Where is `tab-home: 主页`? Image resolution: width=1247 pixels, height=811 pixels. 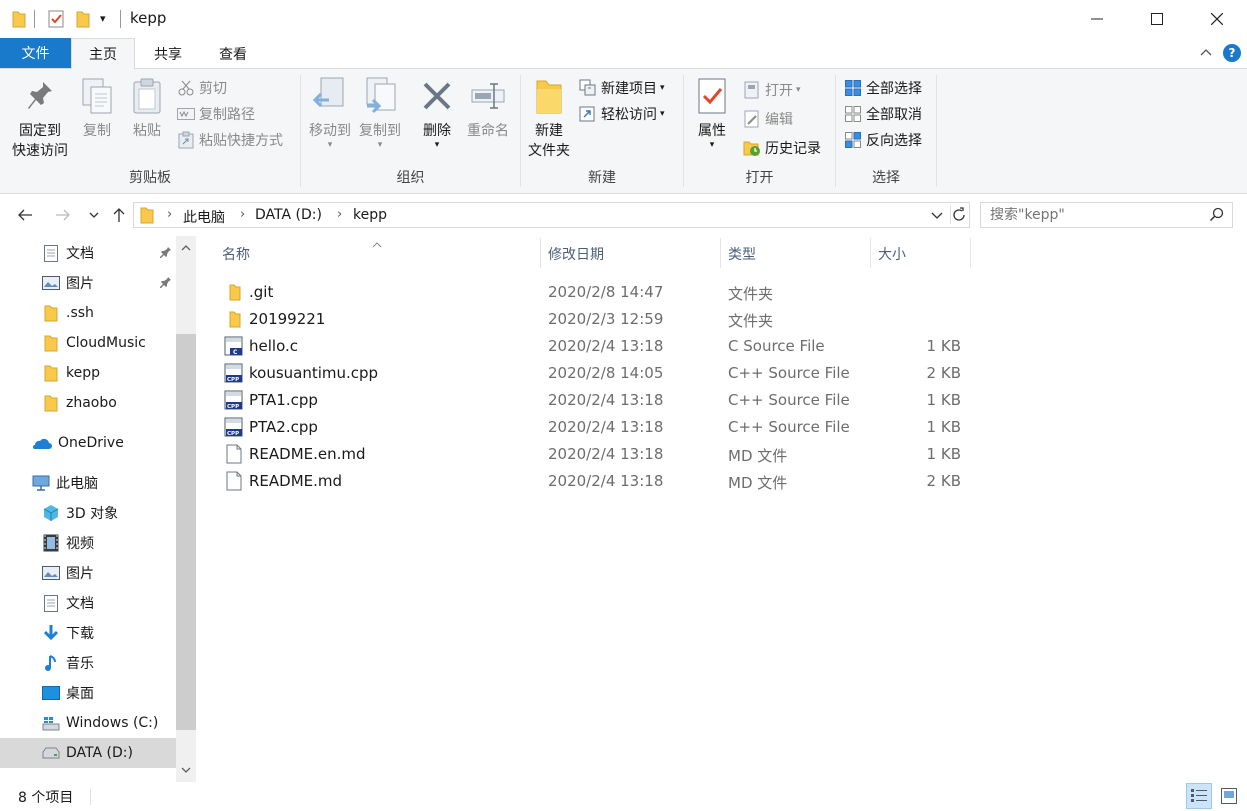 tab-home: 主页 is located at coordinates (103, 53).